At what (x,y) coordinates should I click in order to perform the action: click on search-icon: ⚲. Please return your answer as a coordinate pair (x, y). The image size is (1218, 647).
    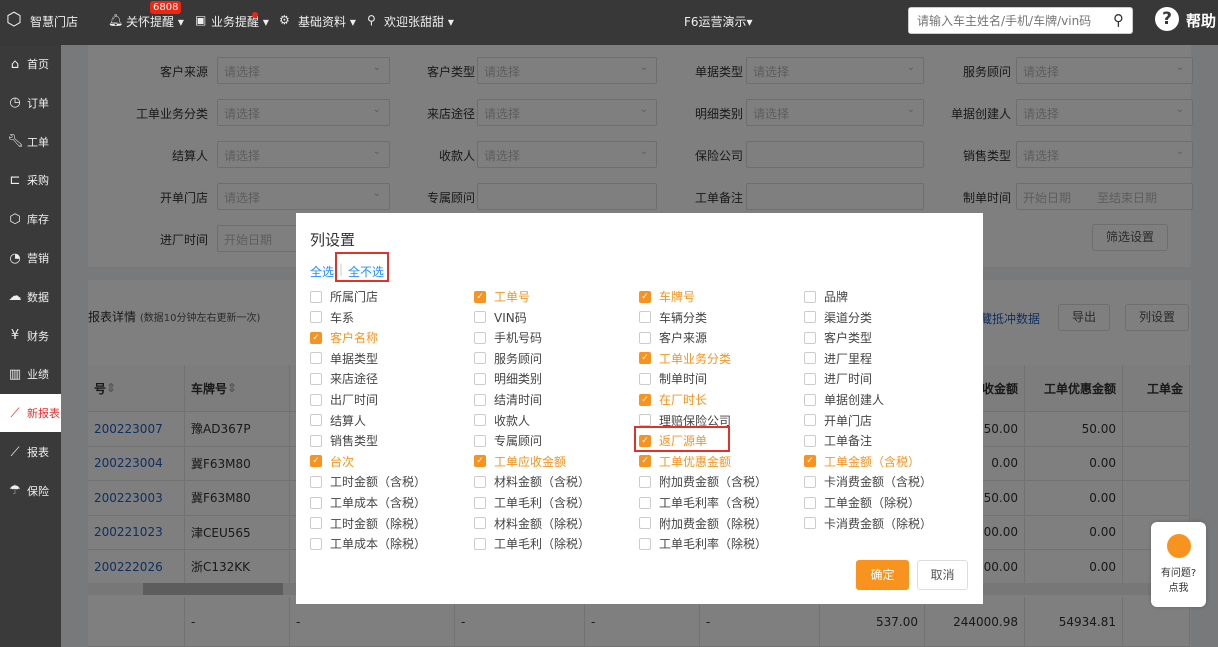
    Looking at the image, I should click on (1118, 20).